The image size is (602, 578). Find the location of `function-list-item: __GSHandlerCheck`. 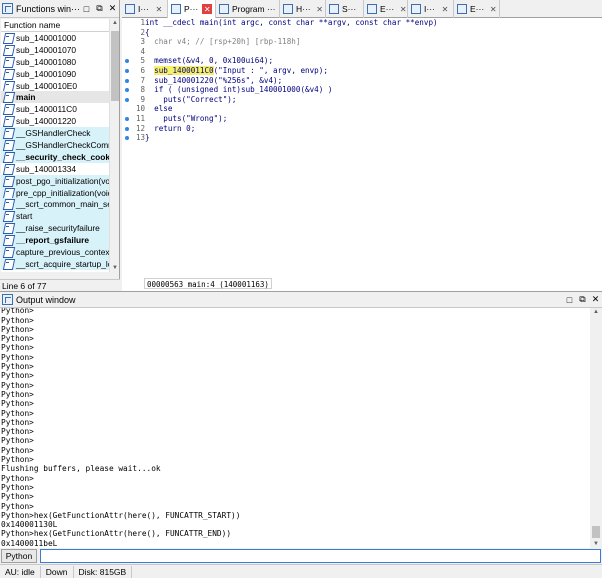

function-list-item: __GSHandlerCheck is located at coordinates (55, 133).